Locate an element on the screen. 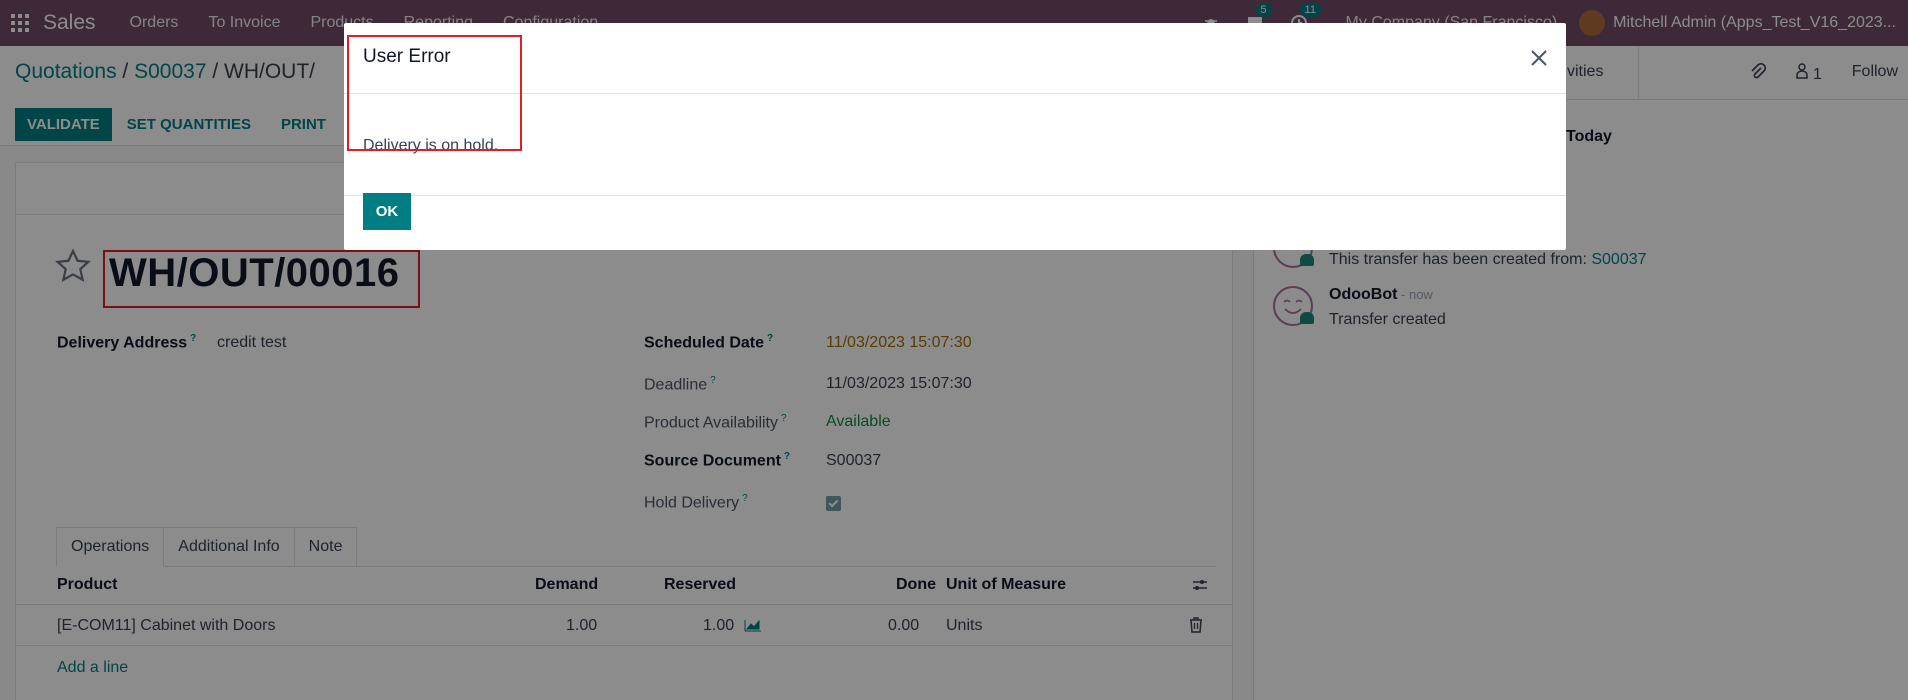 This screenshot has width=1908, height=700. highlight-box is located at coordinates (434, 93).